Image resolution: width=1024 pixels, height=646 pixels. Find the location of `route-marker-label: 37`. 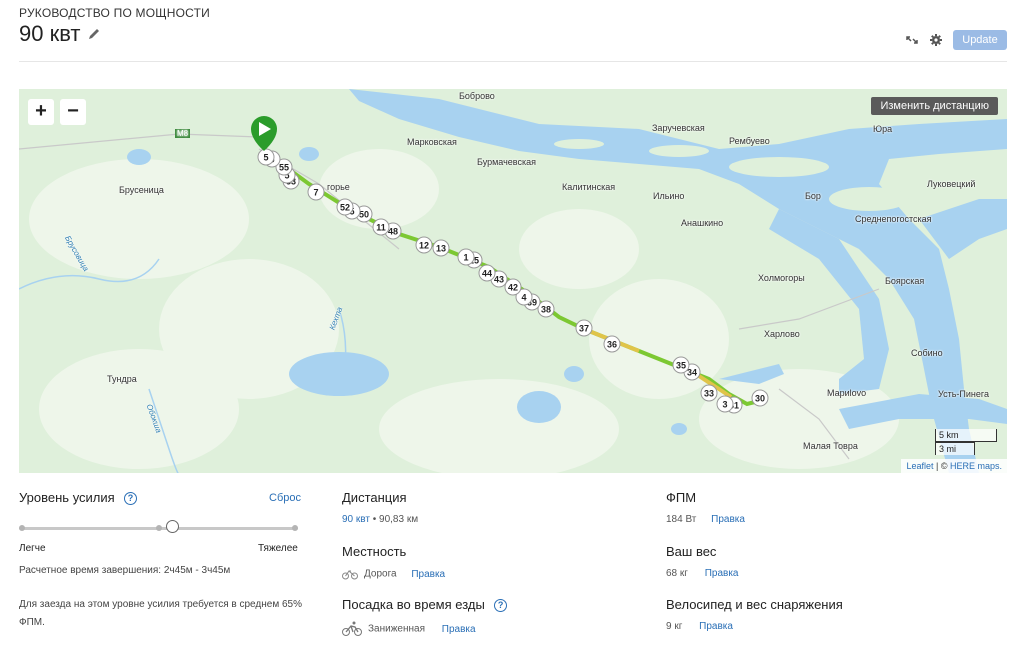

route-marker-label: 37 is located at coordinates (584, 329).